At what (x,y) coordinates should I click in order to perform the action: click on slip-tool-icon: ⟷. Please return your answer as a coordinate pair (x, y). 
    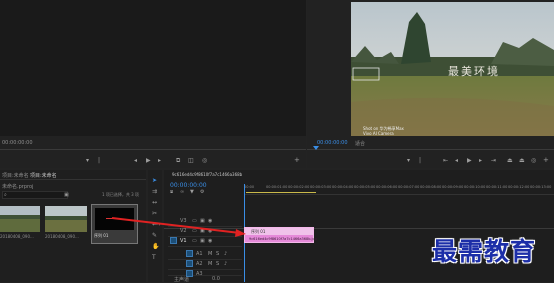
    Looking at the image, I should click on (156, 225).